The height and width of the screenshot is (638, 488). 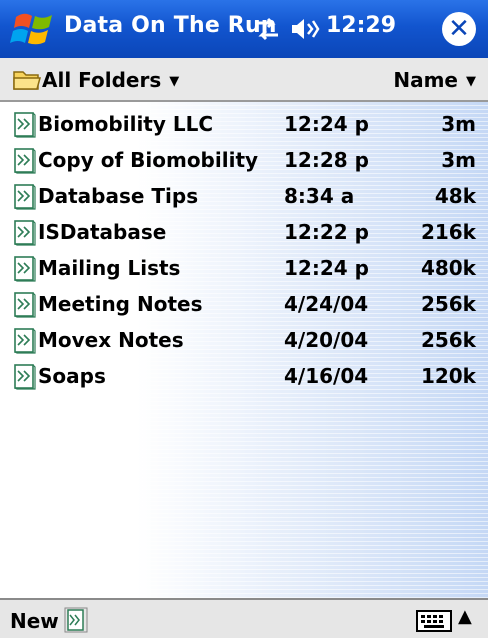 What do you see at coordinates (326, 376) in the screenshot?
I see `file-date: 4/16/04` at bounding box center [326, 376].